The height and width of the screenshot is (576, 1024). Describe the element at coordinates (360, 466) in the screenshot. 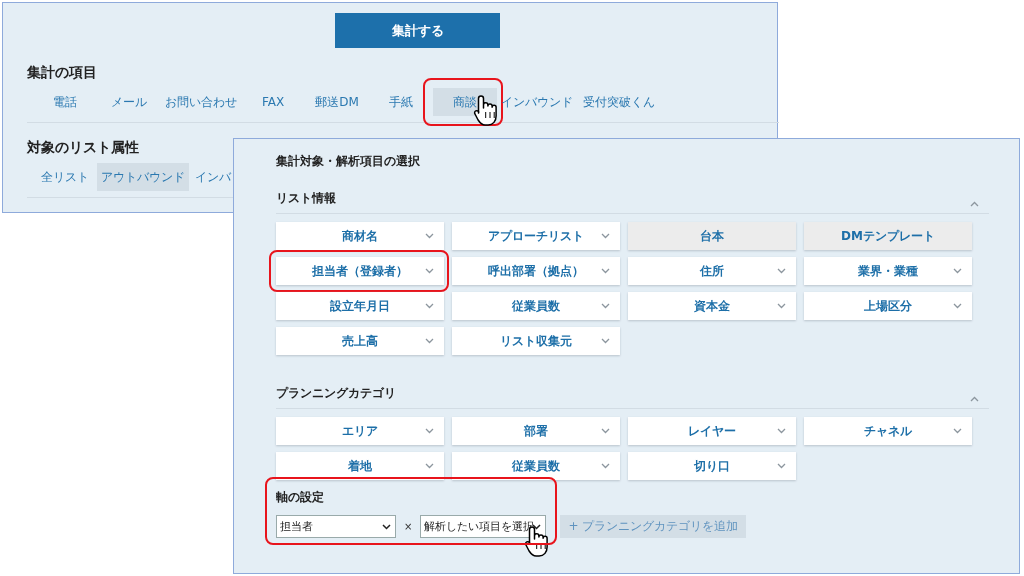

I see `field-dropdown: 着地` at that location.